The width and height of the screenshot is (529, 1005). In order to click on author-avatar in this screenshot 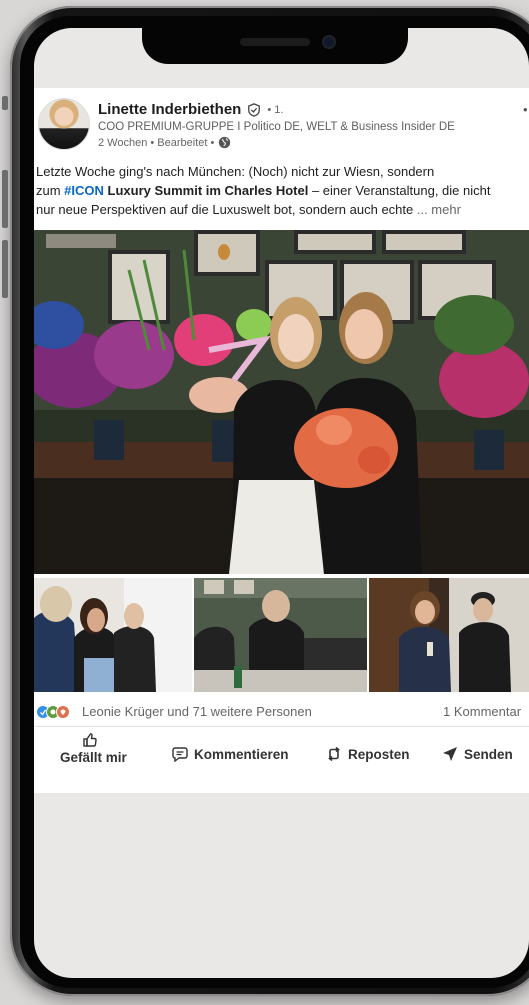, I will do `click(64, 124)`.